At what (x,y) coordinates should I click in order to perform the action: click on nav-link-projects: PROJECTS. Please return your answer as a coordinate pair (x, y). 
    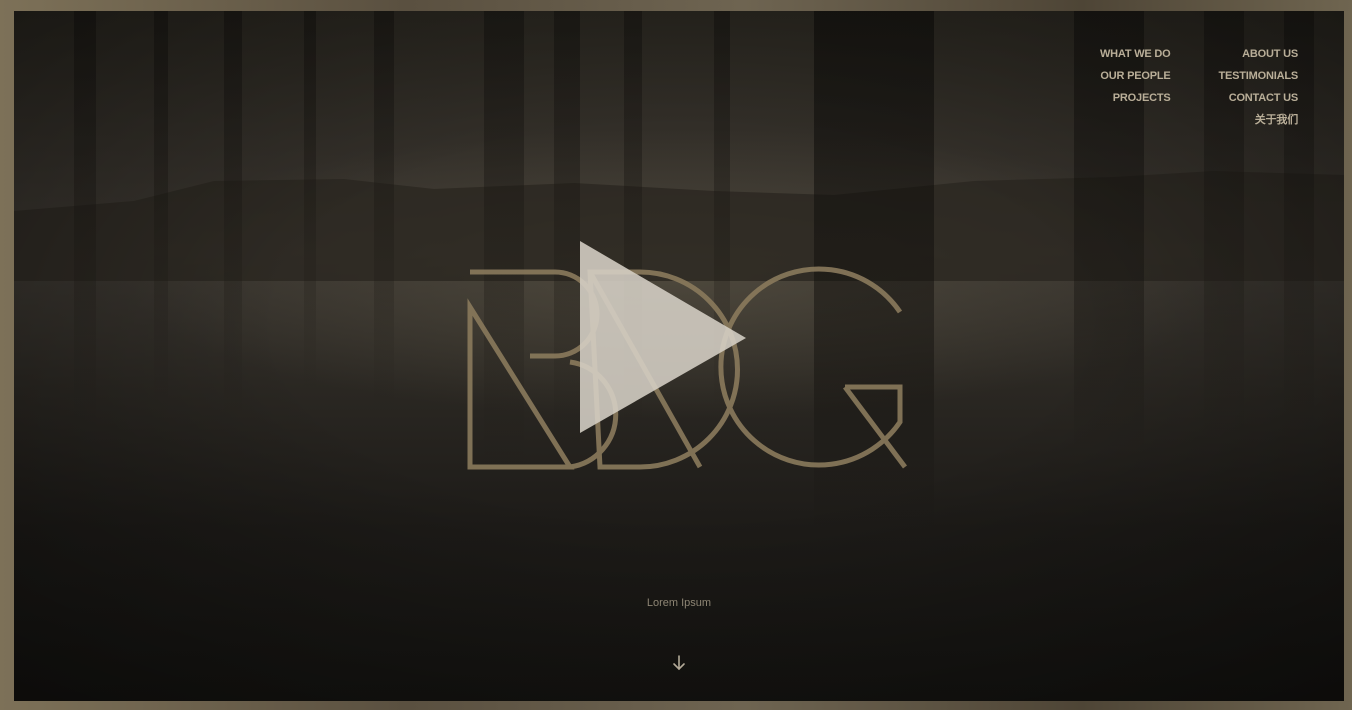
    Looking at the image, I should click on (1142, 98).